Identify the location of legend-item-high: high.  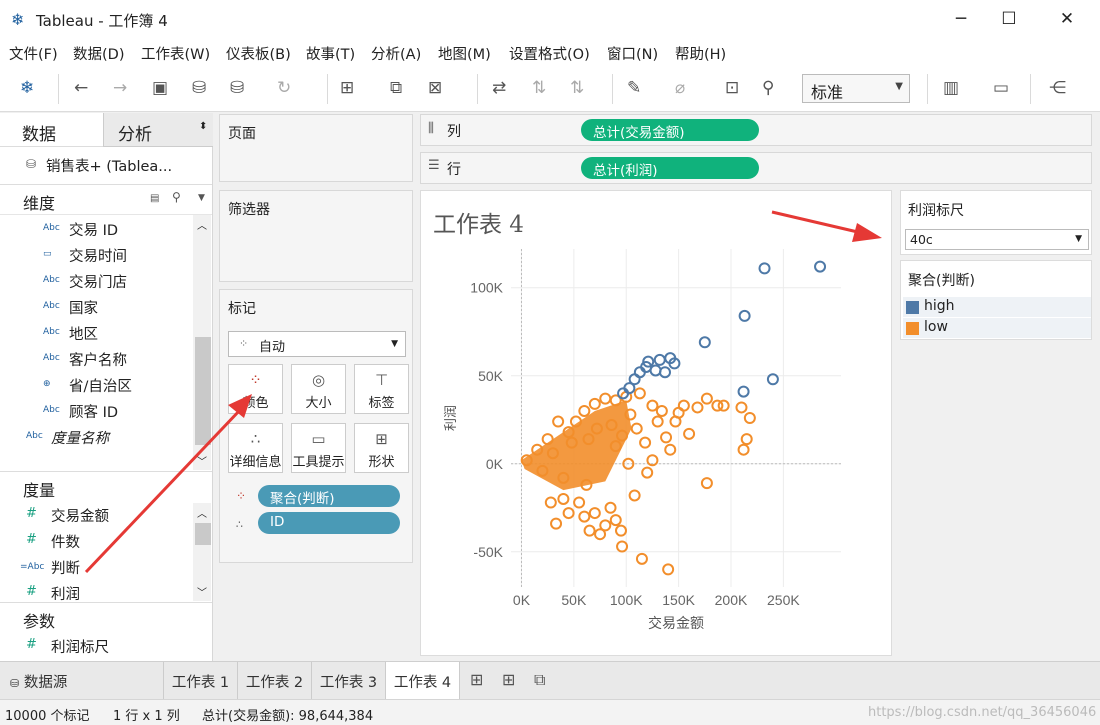
(997, 307).